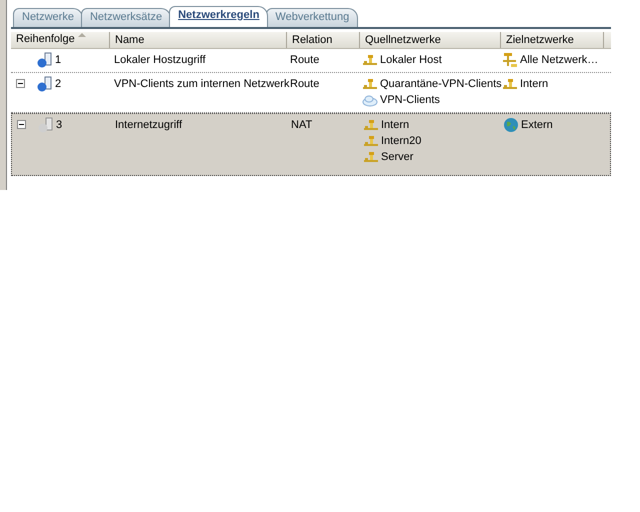 Image resolution: width=640 pixels, height=512 pixels. What do you see at coordinates (198, 40) in the screenshot?
I see `column-header: Name` at bounding box center [198, 40].